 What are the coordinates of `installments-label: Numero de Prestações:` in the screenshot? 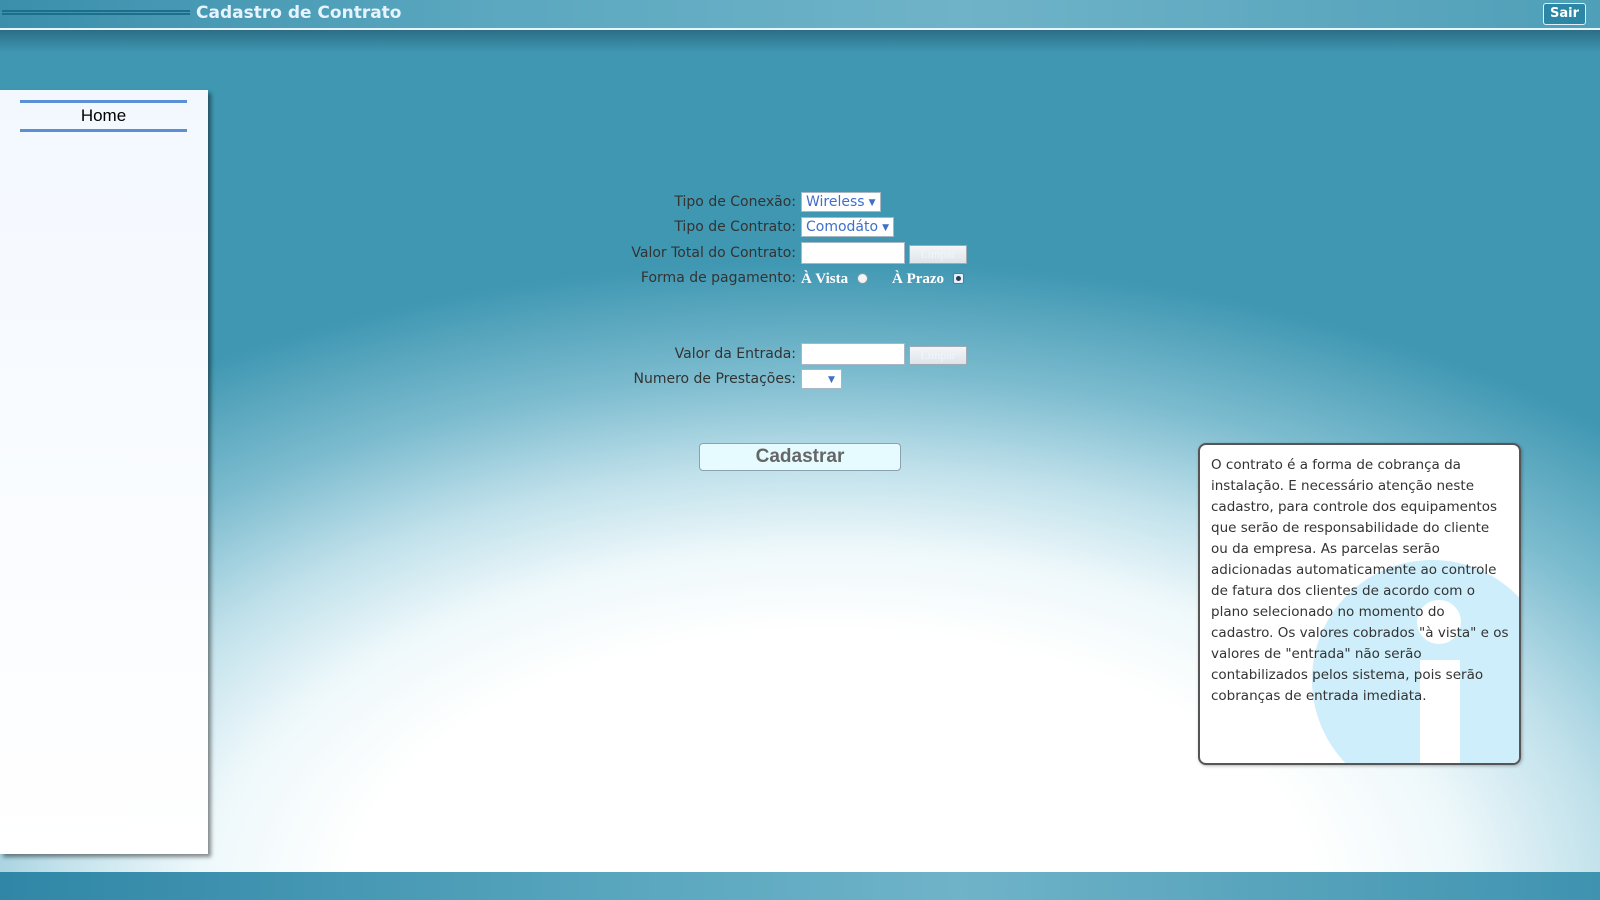 It's located at (714, 379).